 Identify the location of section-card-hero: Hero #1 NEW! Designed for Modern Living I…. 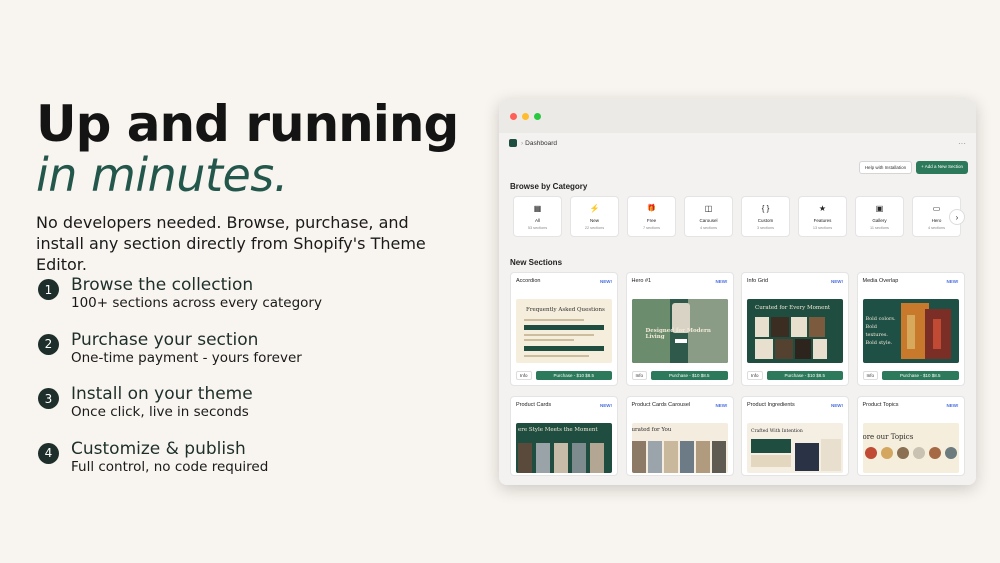
(679, 329).